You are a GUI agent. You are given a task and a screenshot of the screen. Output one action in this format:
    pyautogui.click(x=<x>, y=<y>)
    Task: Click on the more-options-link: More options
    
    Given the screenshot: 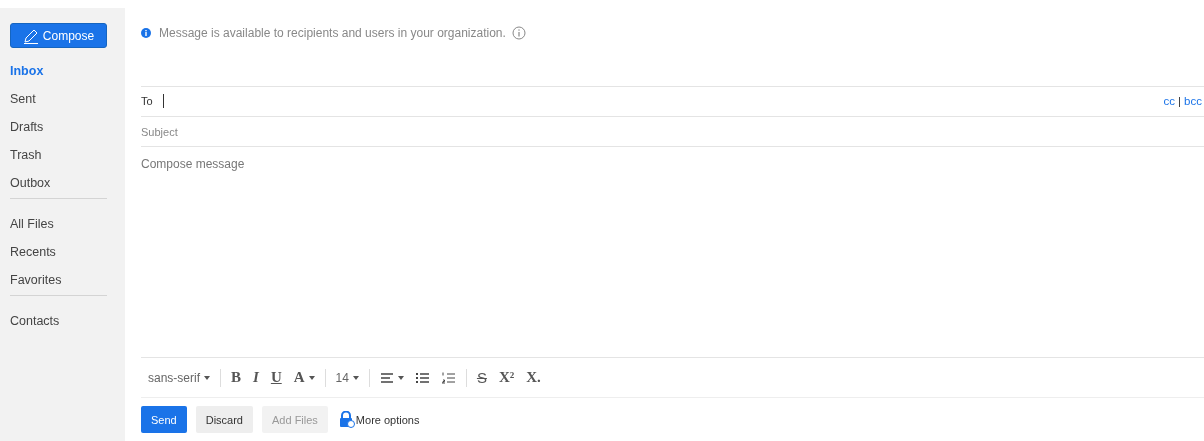 What is the action you would take?
    pyautogui.click(x=379, y=420)
    